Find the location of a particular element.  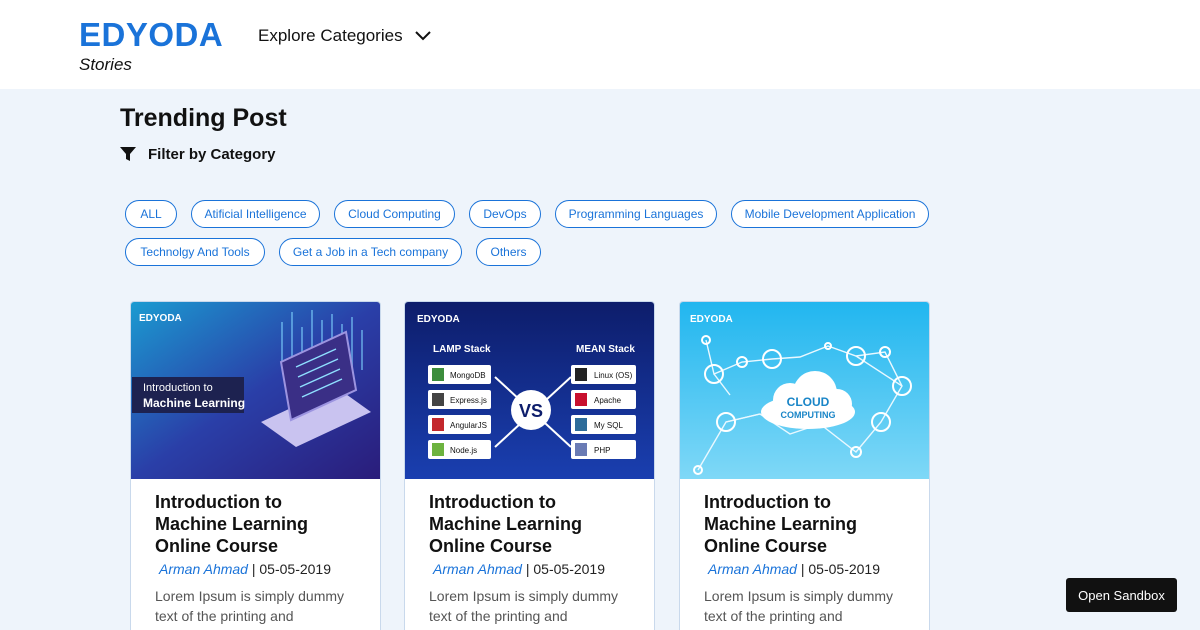

category-chip-programming: Programming Languages is located at coordinates (636, 214).